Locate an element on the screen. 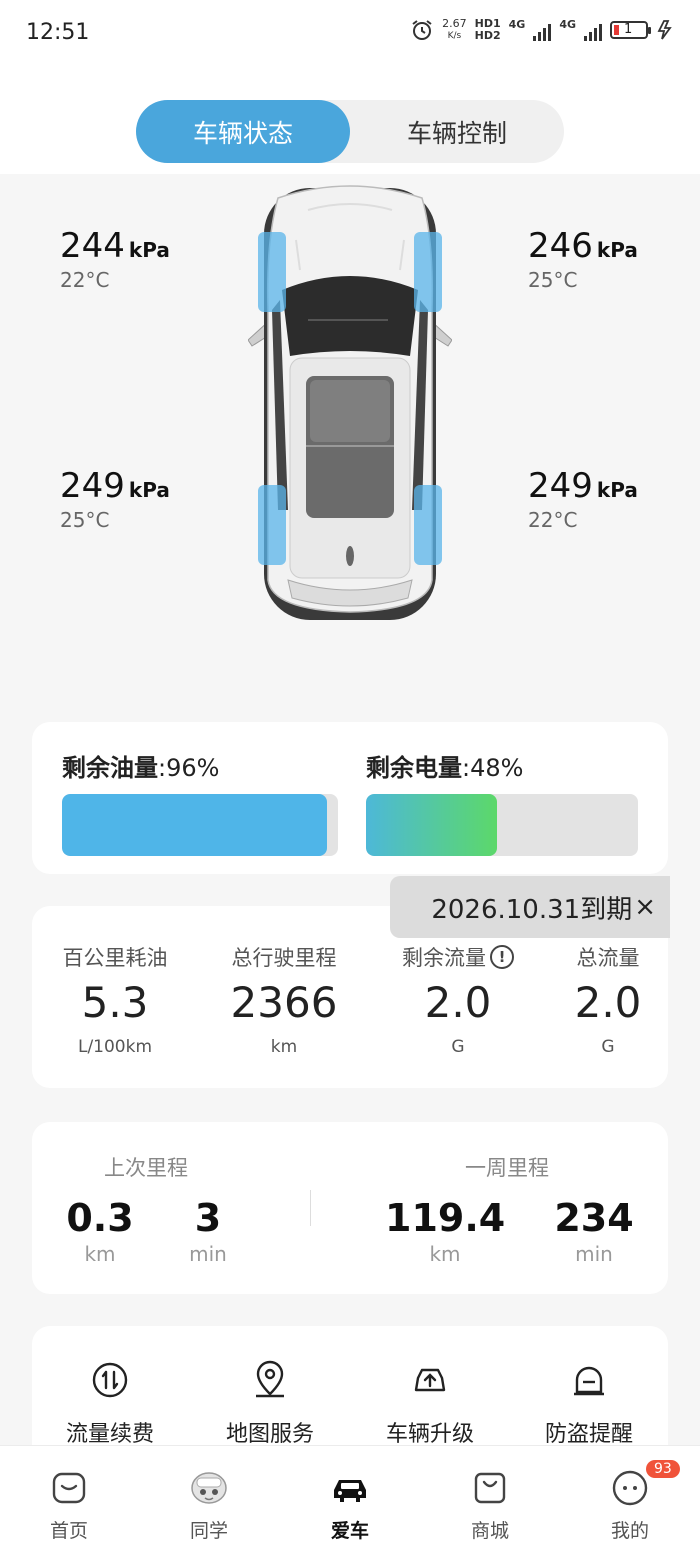 The width and height of the screenshot is (700, 1555). nav-home: 首页 is located at coordinates (69, 1500).